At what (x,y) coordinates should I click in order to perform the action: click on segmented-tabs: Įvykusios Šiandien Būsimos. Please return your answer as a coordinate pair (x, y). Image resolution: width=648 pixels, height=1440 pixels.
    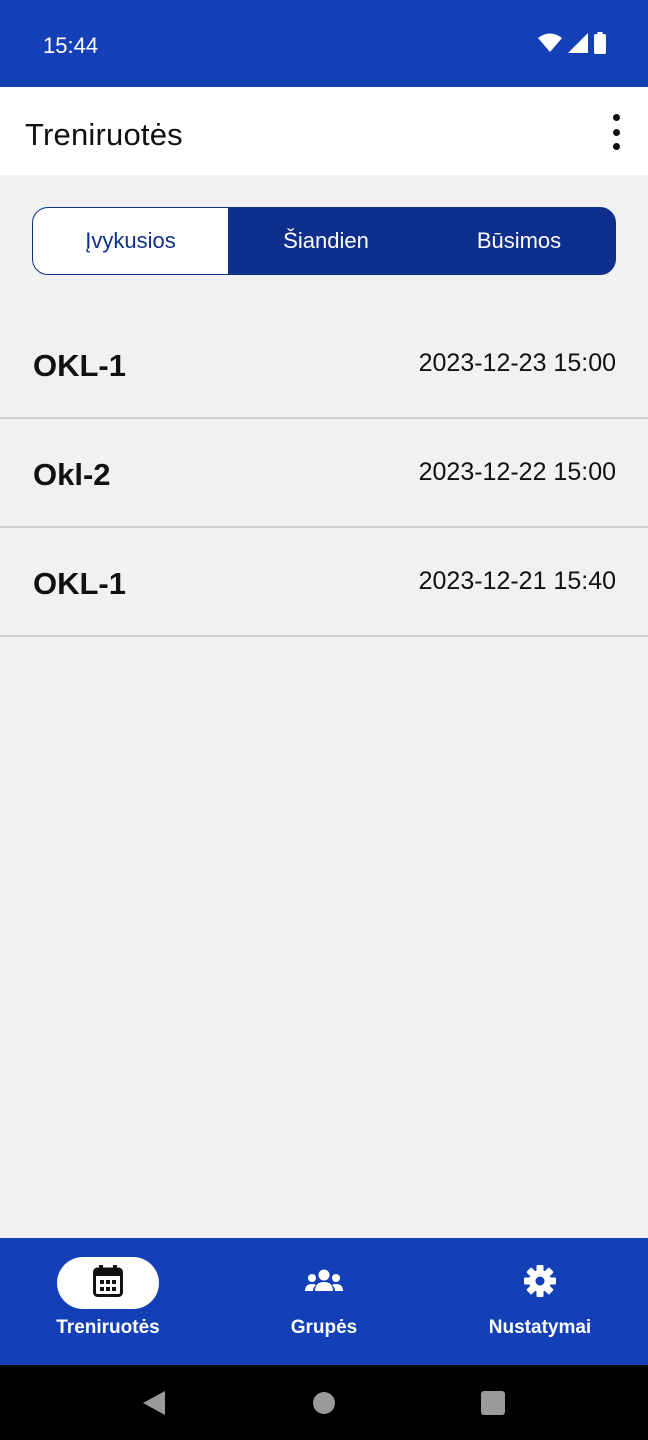
    Looking at the image, I should click on (324, 241).